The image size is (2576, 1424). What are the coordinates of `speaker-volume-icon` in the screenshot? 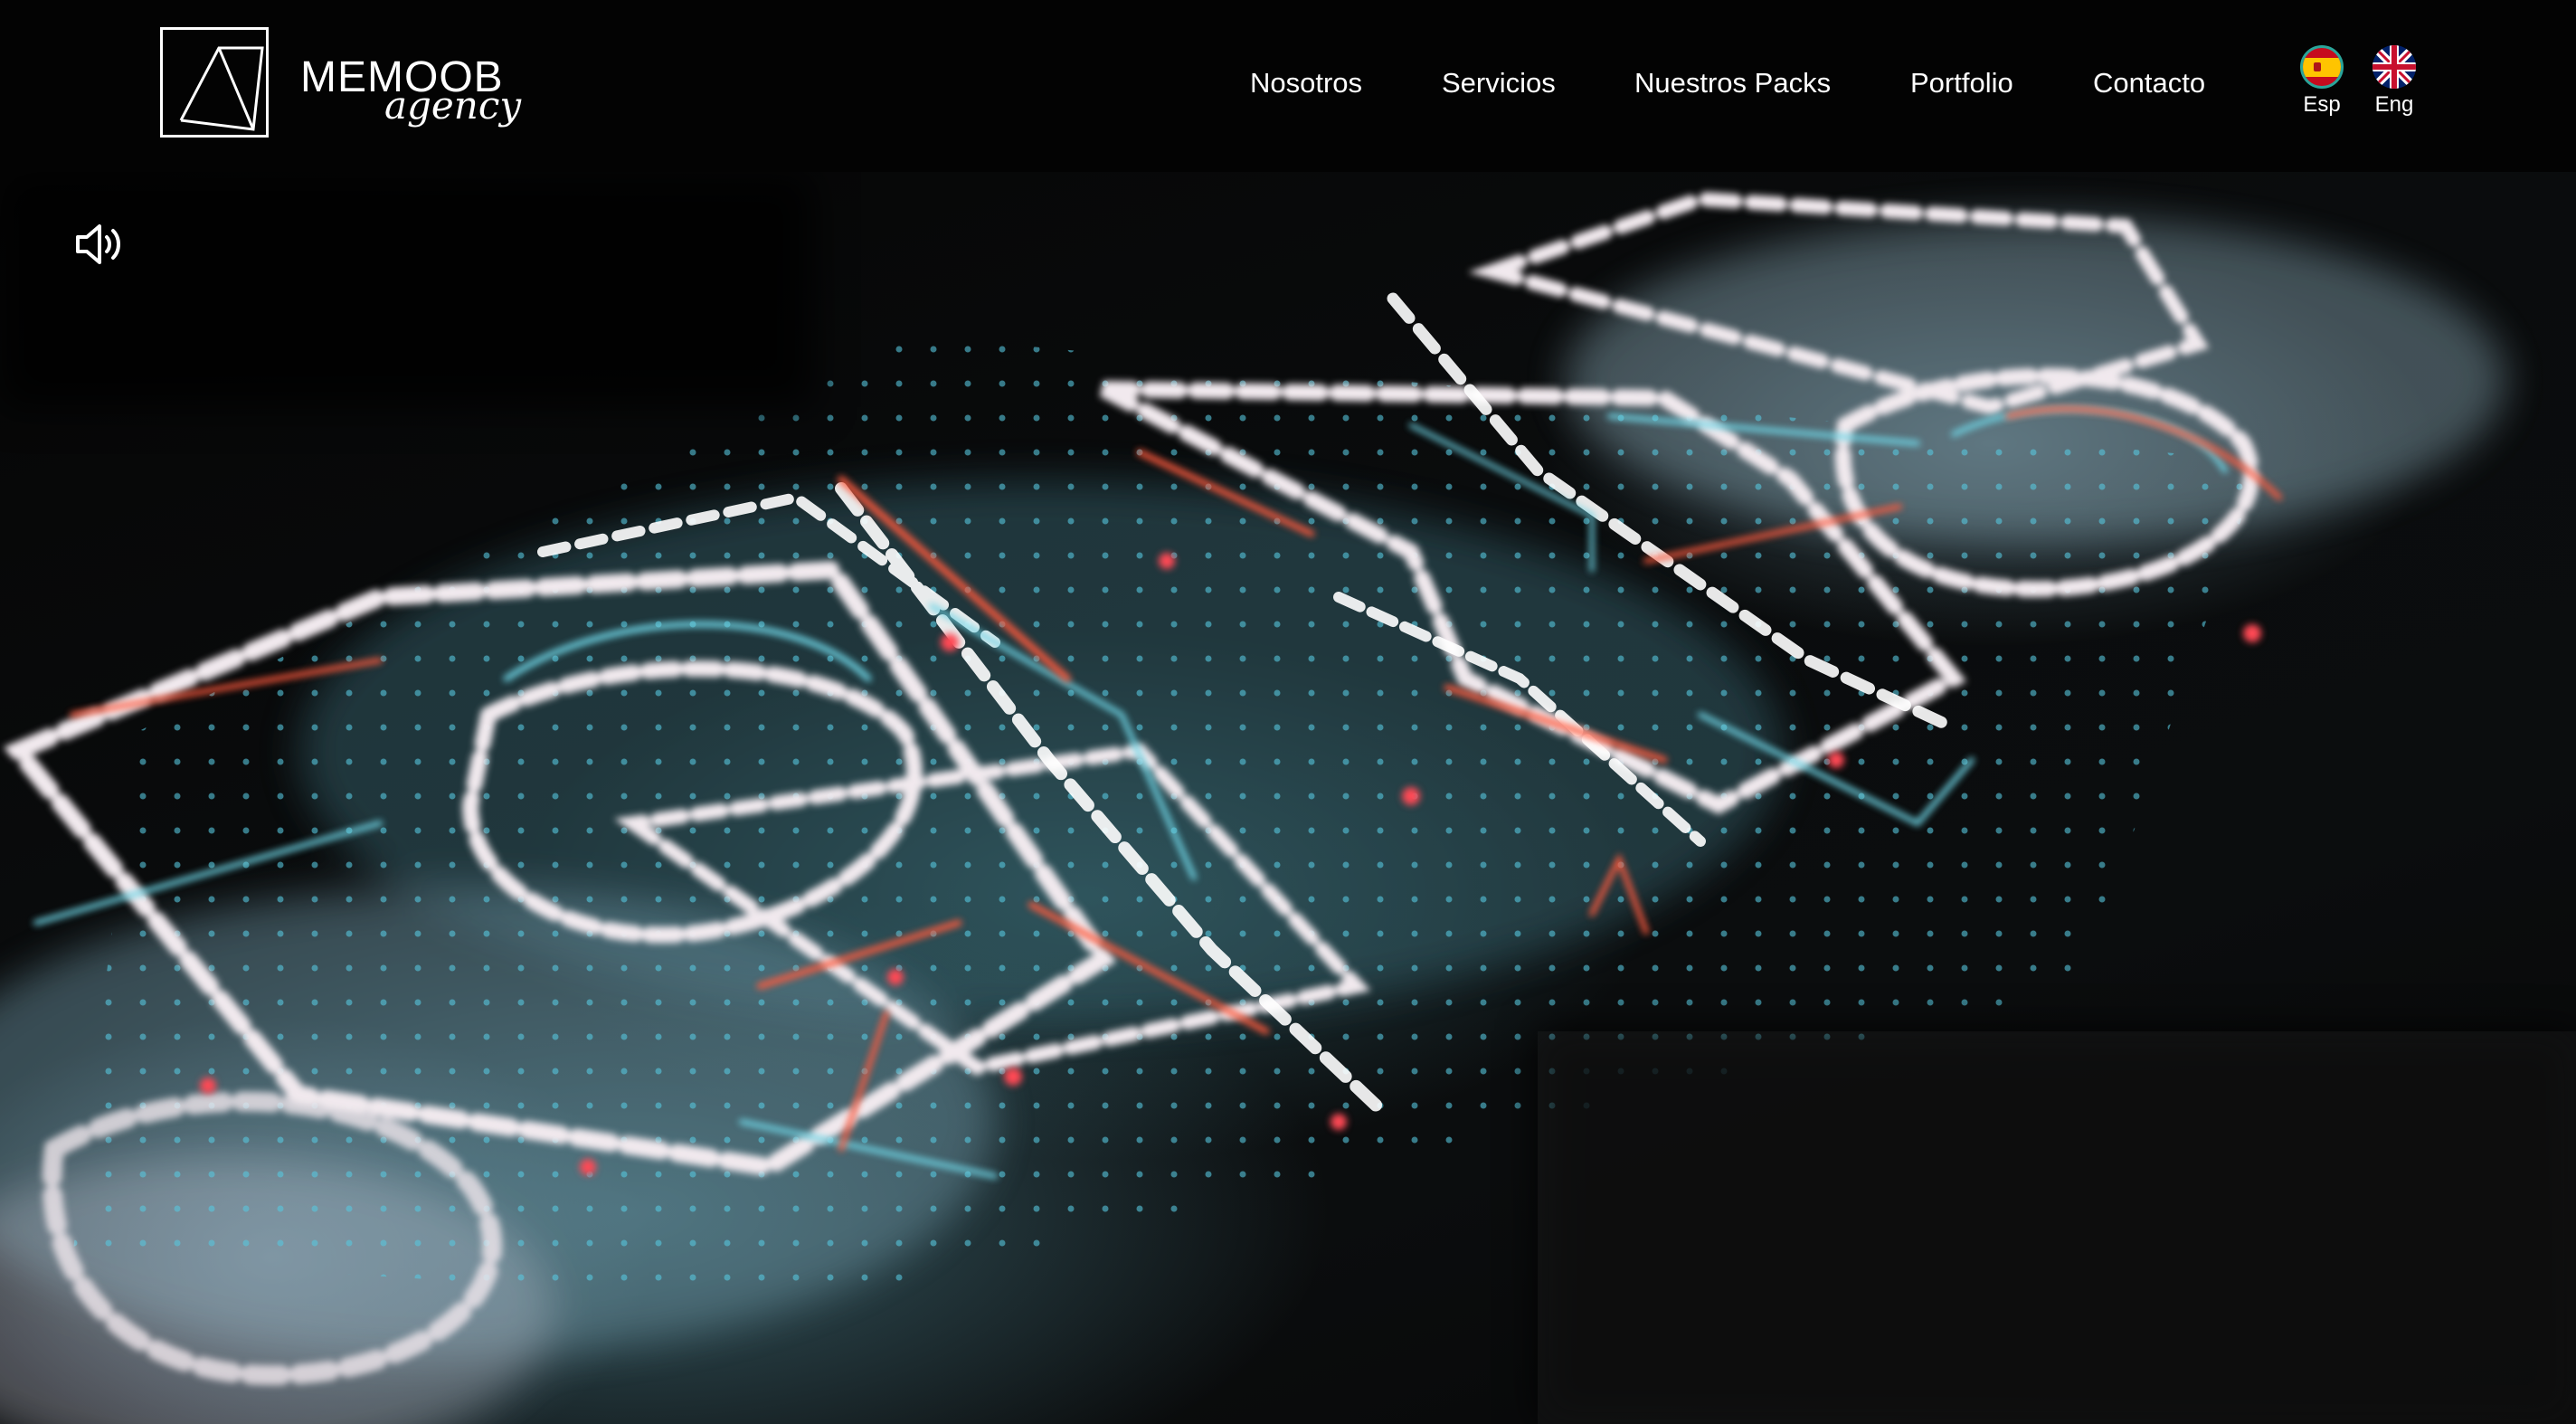 It's located at (98, 244).